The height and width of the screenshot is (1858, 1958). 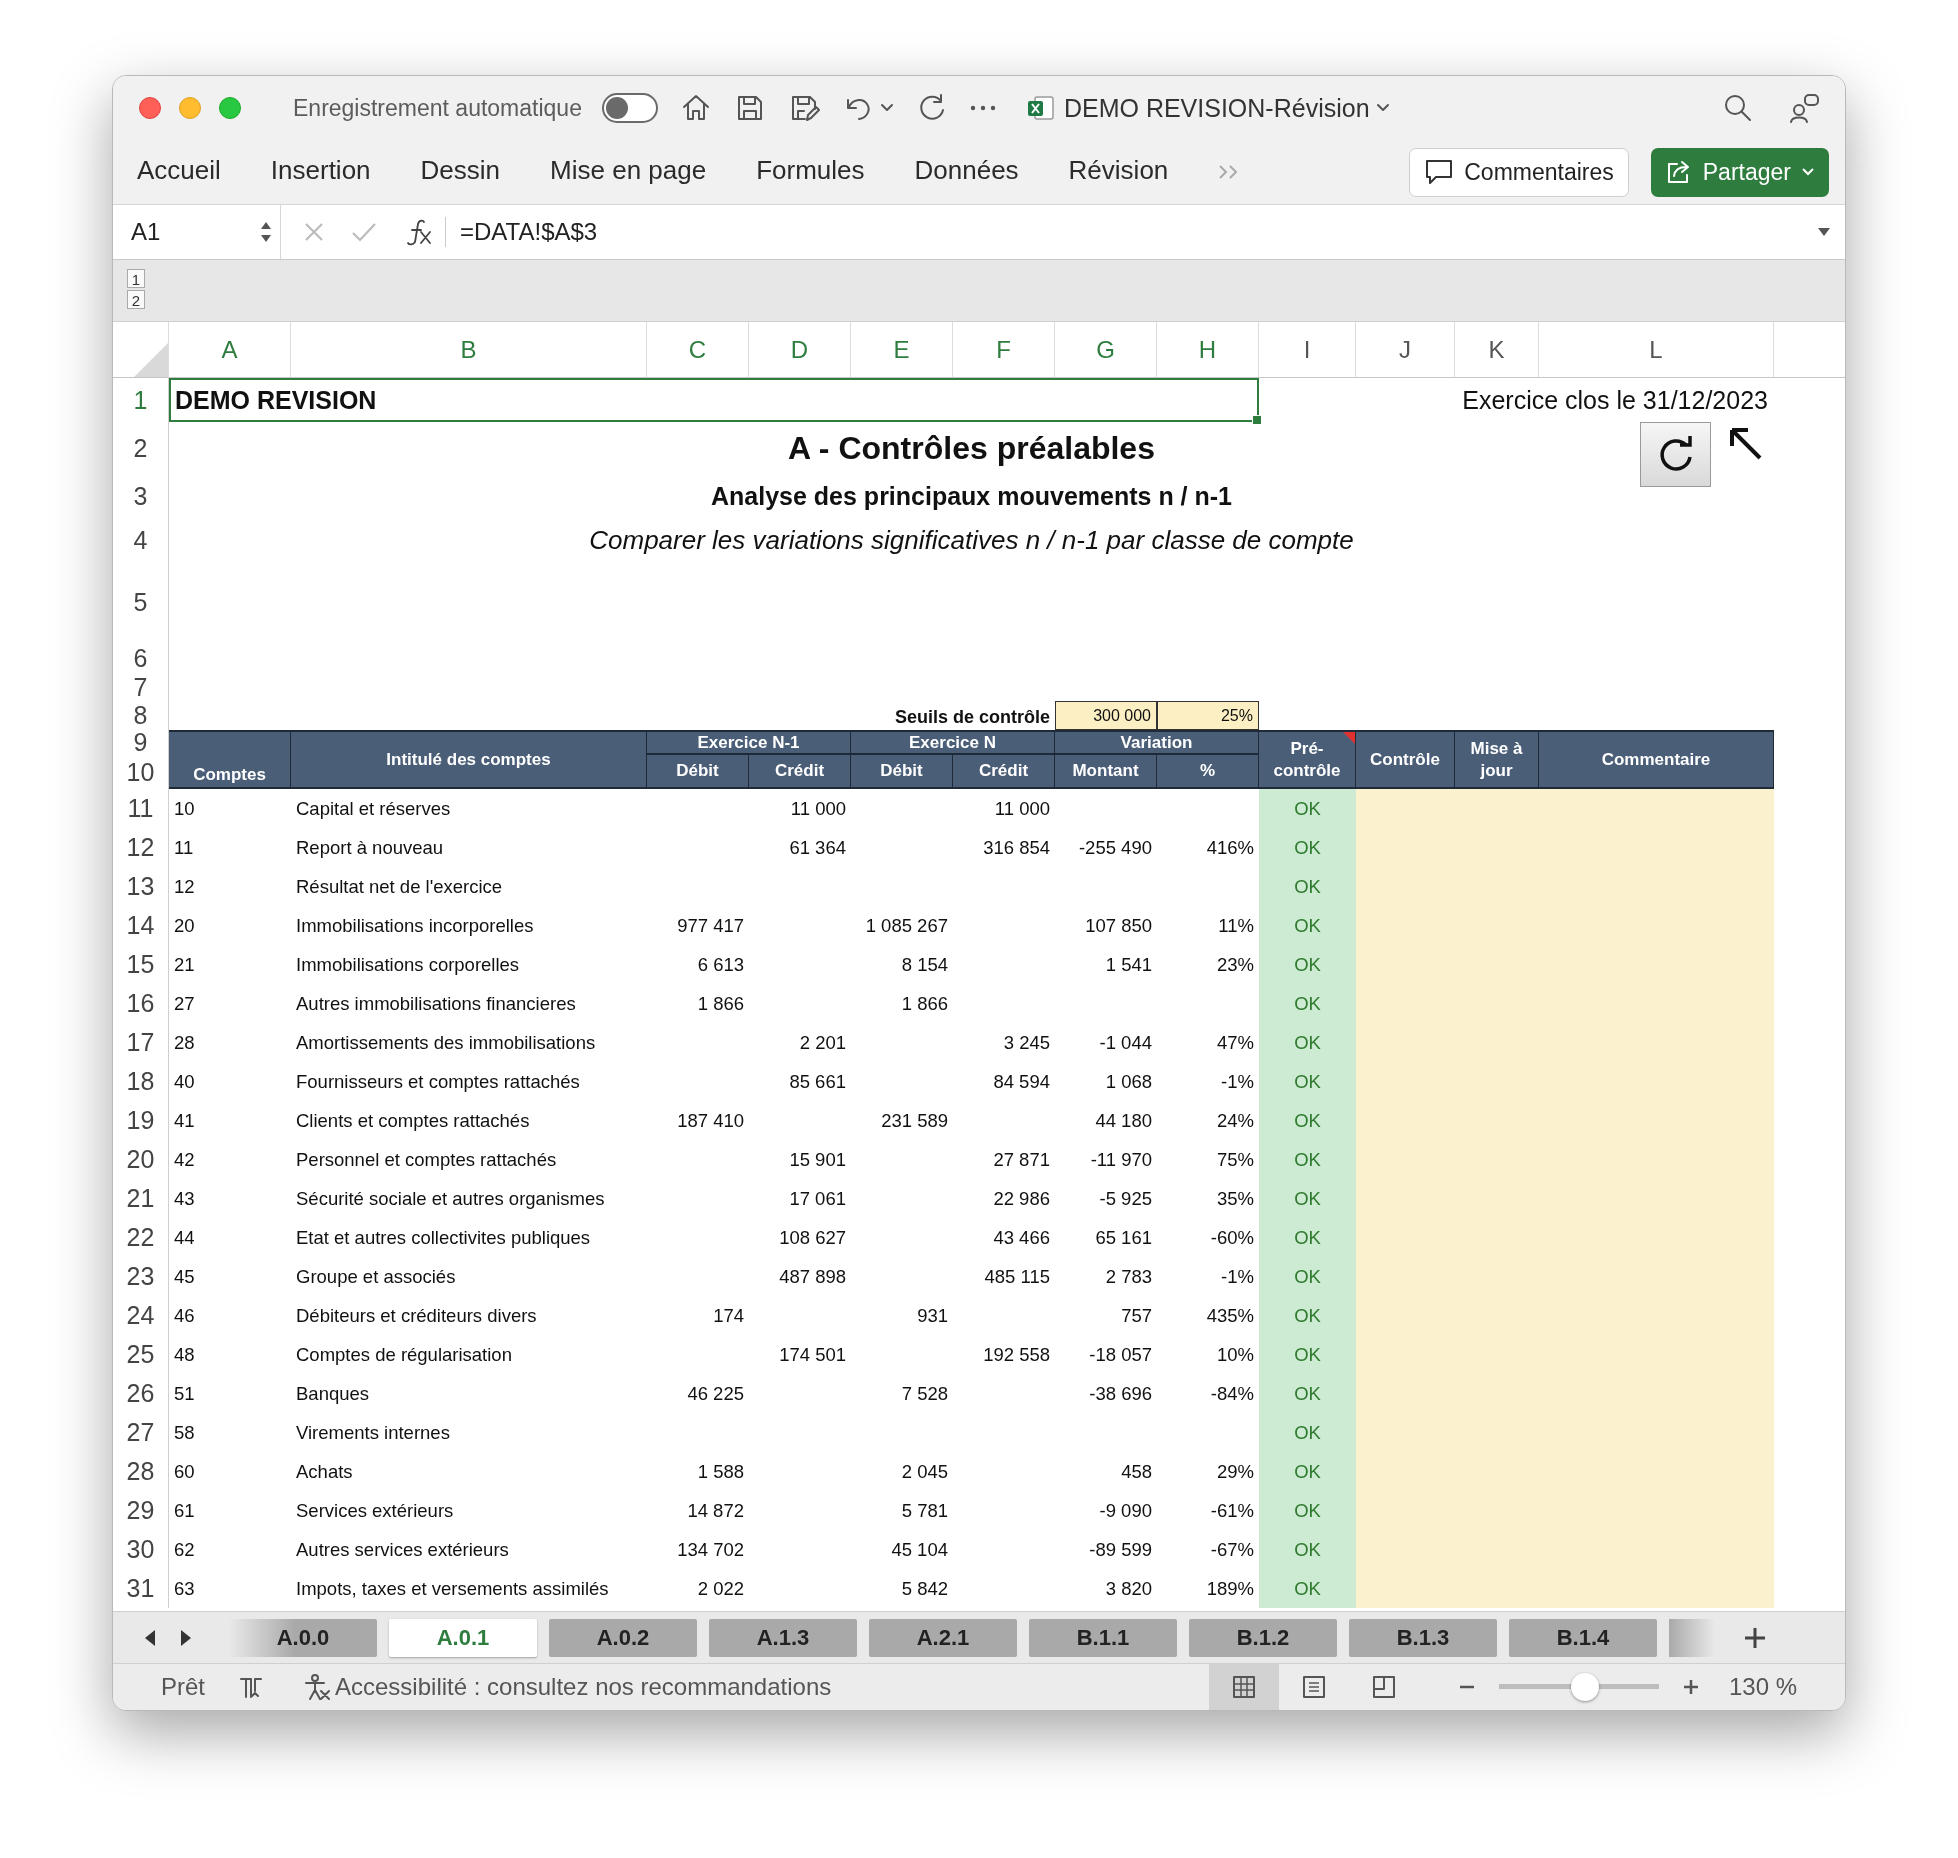 What do you see at coordinates (426, 1159) in the screenshot?
I see `table-cell-text: Personnel et comptes rattachés` at bounding box center [426, 1159].